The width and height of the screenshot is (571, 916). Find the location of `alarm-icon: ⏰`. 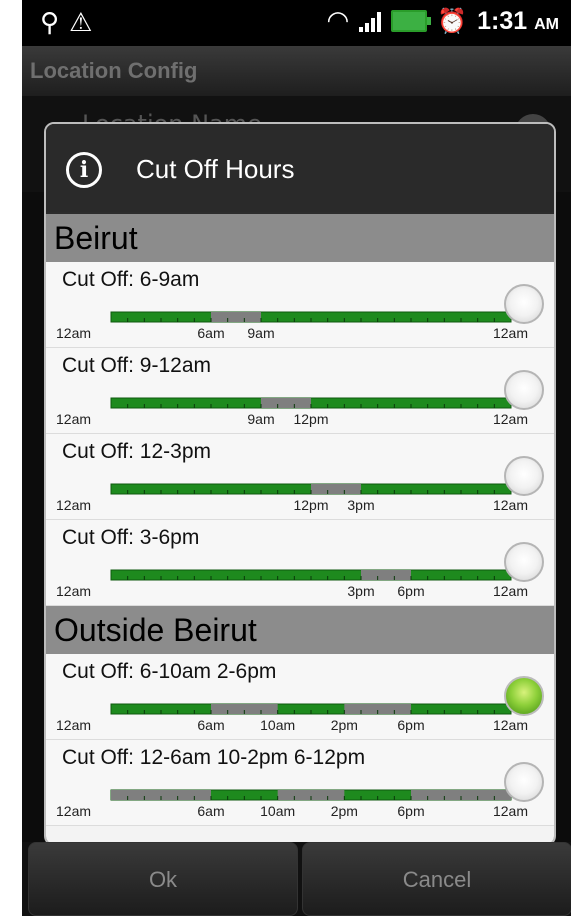

alarm-icon: ⏰ is located at coordinates (452, 21).